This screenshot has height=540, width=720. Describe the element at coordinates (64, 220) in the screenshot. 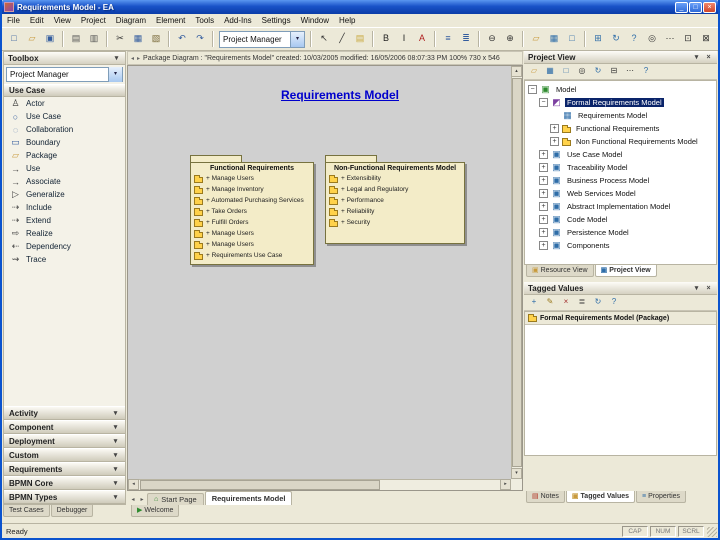

I see `toolbox-item-extend: ⇢ Extend` at that location.